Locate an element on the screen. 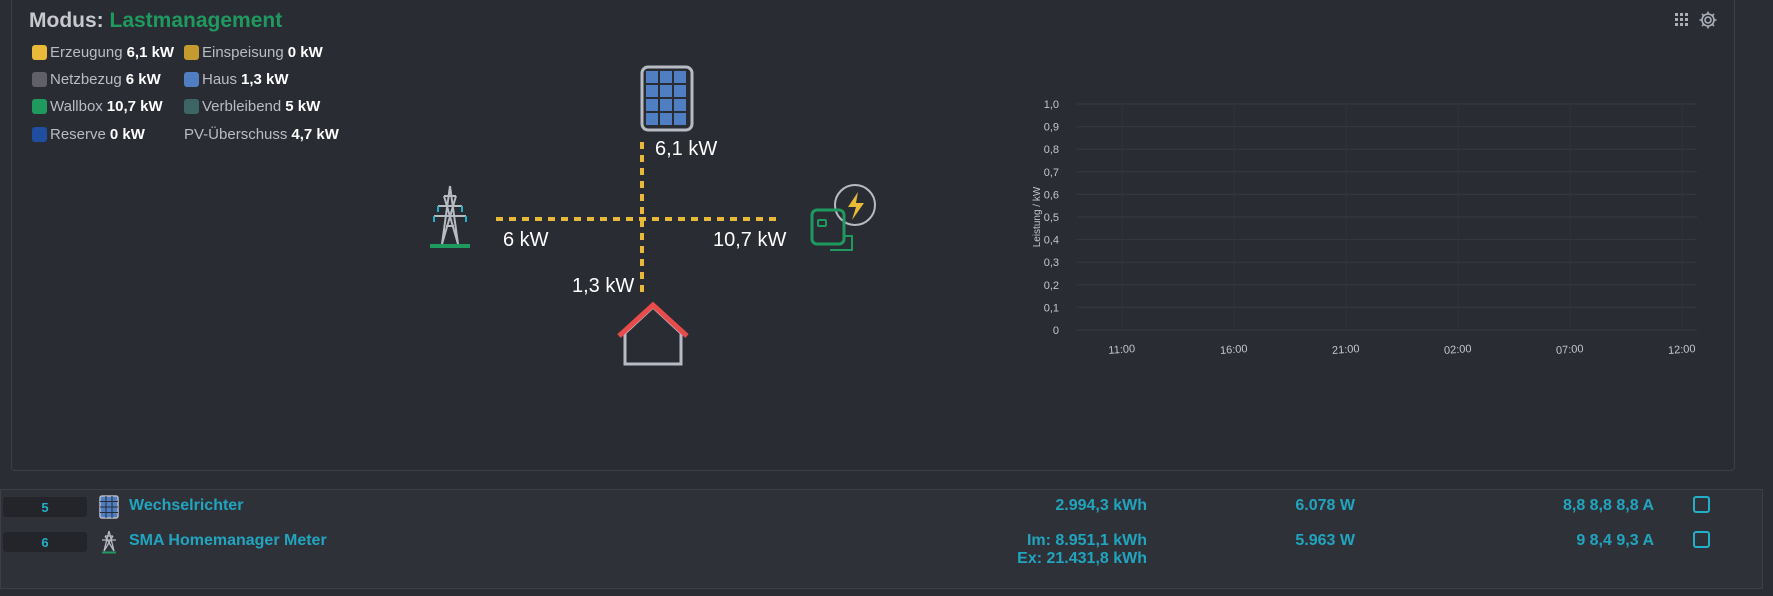 This screenshot has width=1773, height=596. y-tick-label: 0,3 is located at coordinates (1051, 263).